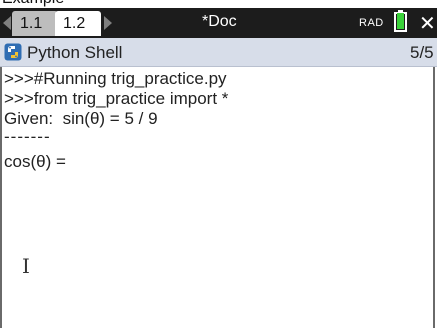 The height and width of the screenshot is (328, 437). I want to click on console-line: Given: sin(θ) = 5 / 9, so click(81, 118).